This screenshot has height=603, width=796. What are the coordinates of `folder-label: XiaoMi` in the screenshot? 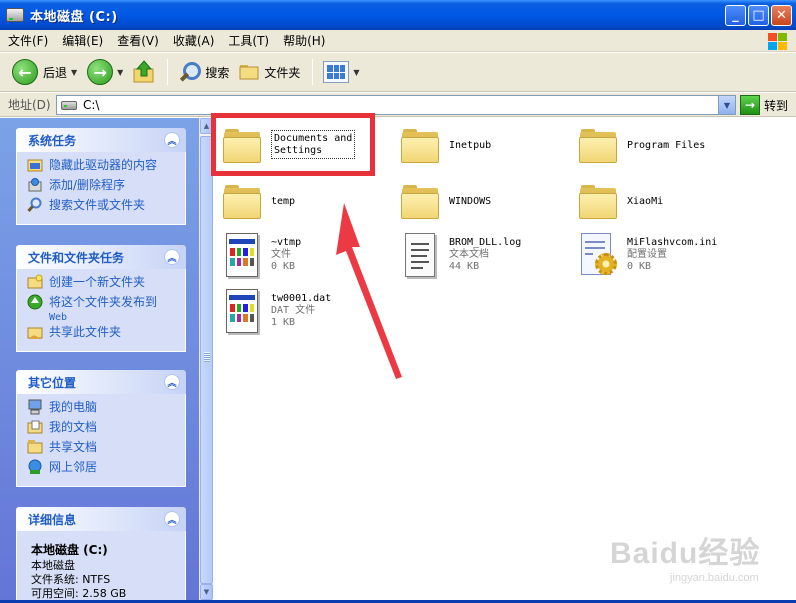 It's located at (645, 201).